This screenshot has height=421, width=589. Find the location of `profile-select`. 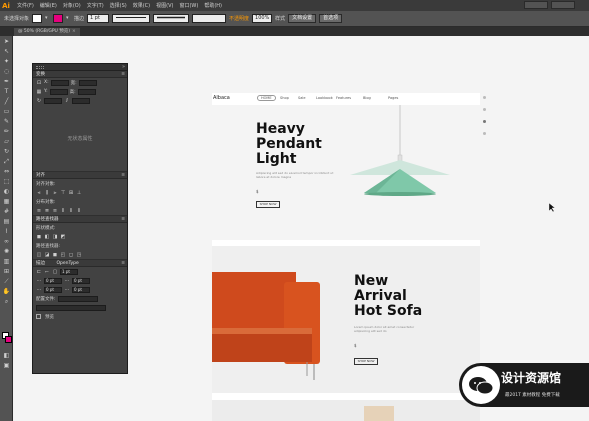

profile-select is located at coordinates (77, 298).